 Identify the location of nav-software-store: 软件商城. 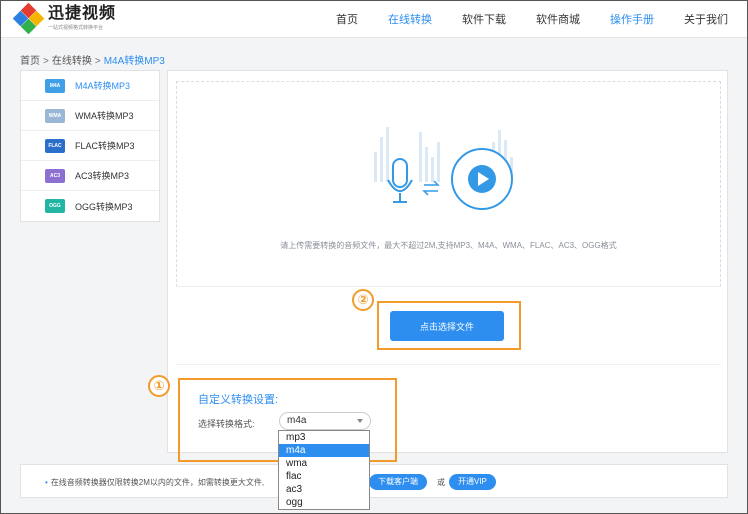
(558, 19).